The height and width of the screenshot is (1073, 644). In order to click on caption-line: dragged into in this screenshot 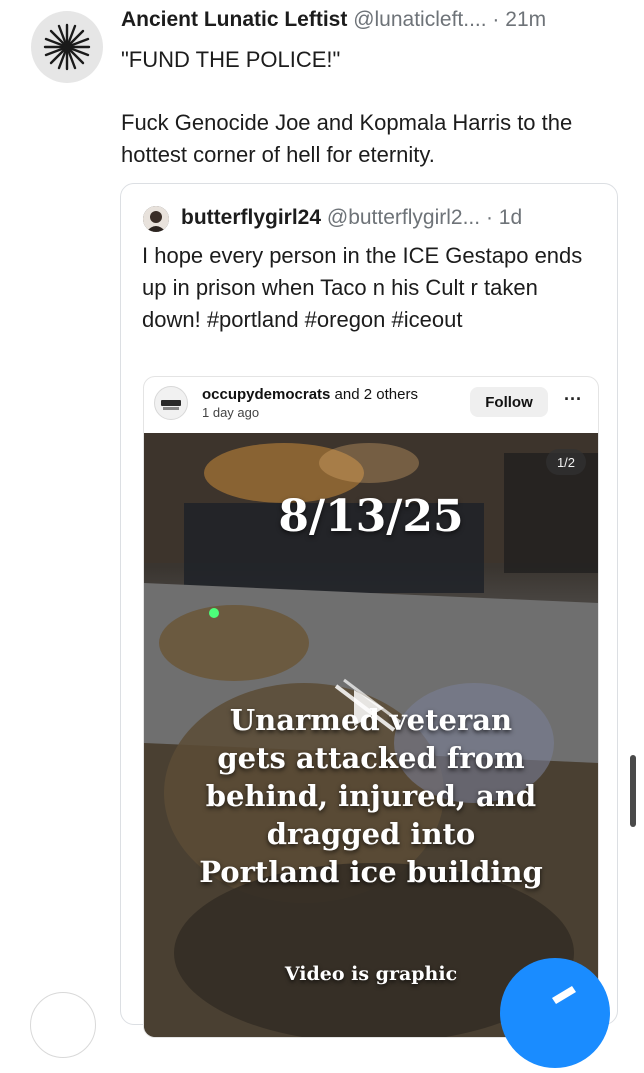, I will do `click(371, 834)`.